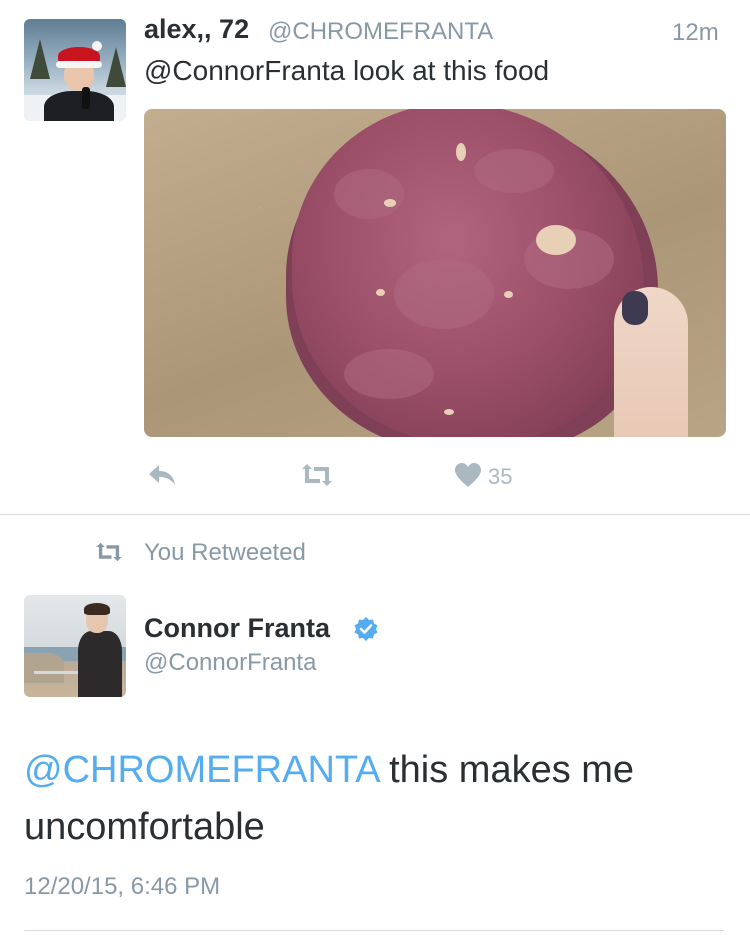 The width and height of the screenshot is (750, 938). Describe the element at coordinates (75, 70) in the screenshot. I see `avatar-alex` at that location.